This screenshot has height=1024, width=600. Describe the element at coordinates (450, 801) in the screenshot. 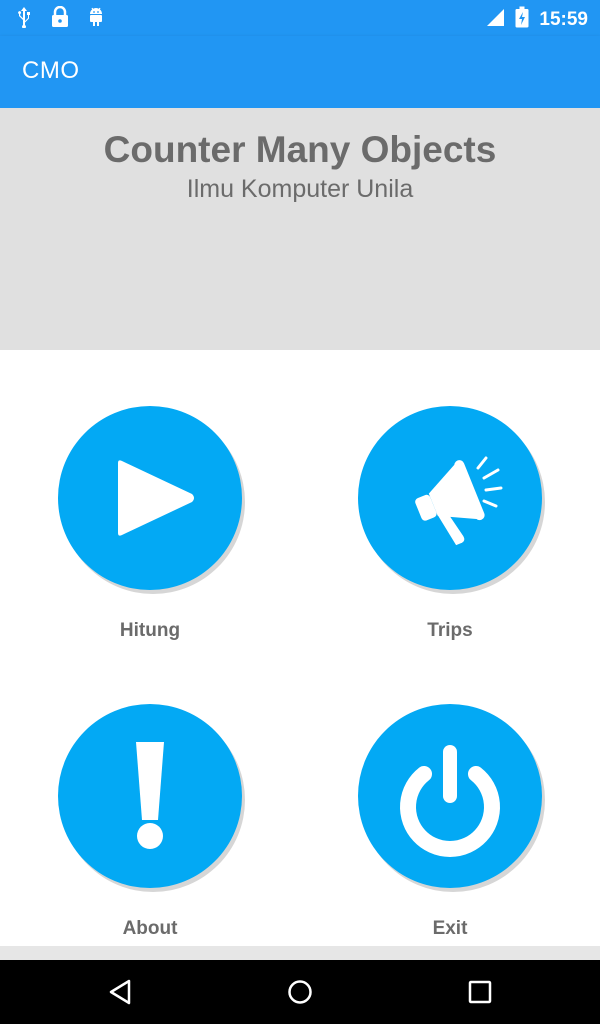

I see `power-icon` at that location.